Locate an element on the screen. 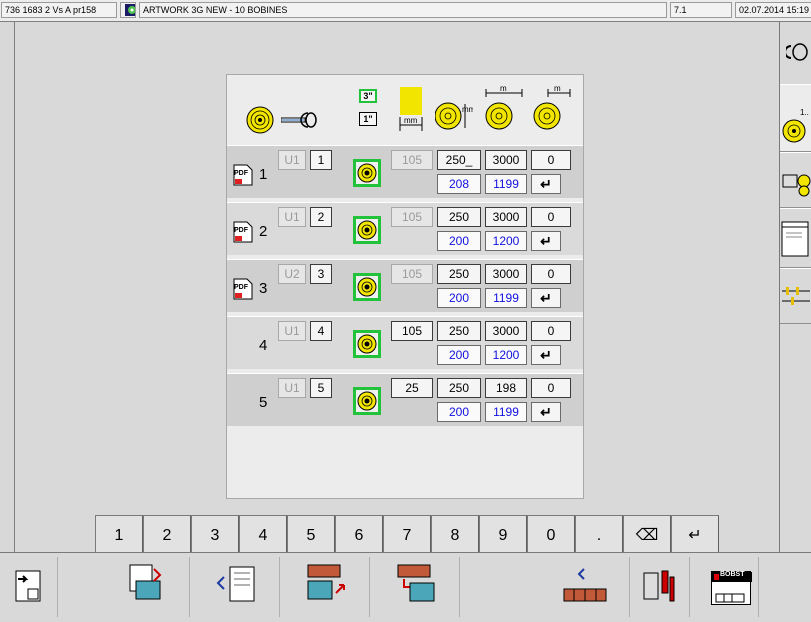  keypad-key: 0 is located at coordinates (551, 536).